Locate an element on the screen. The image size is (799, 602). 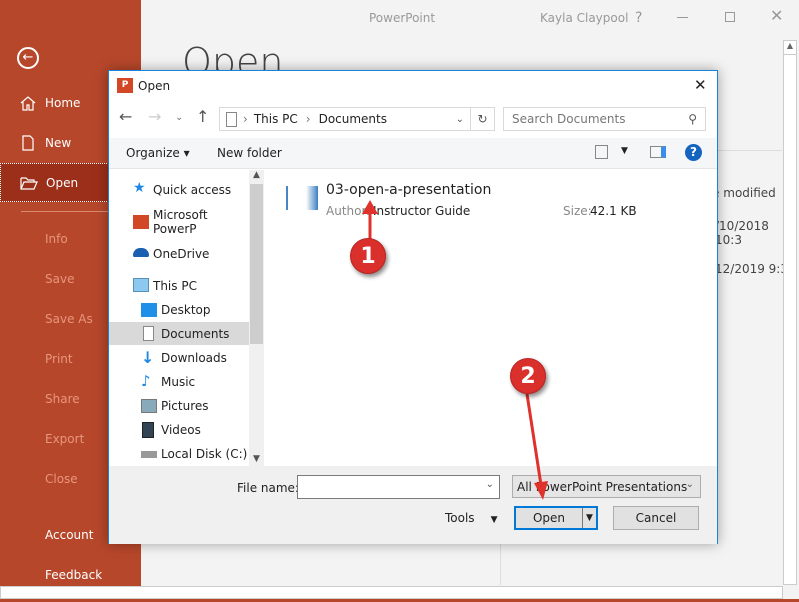
step-badge-1: 1 is located at coordinates (368, 256).